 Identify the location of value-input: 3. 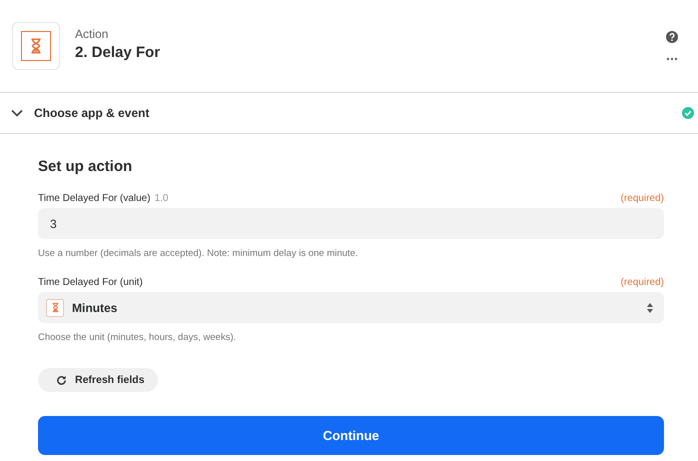
(351, 223).